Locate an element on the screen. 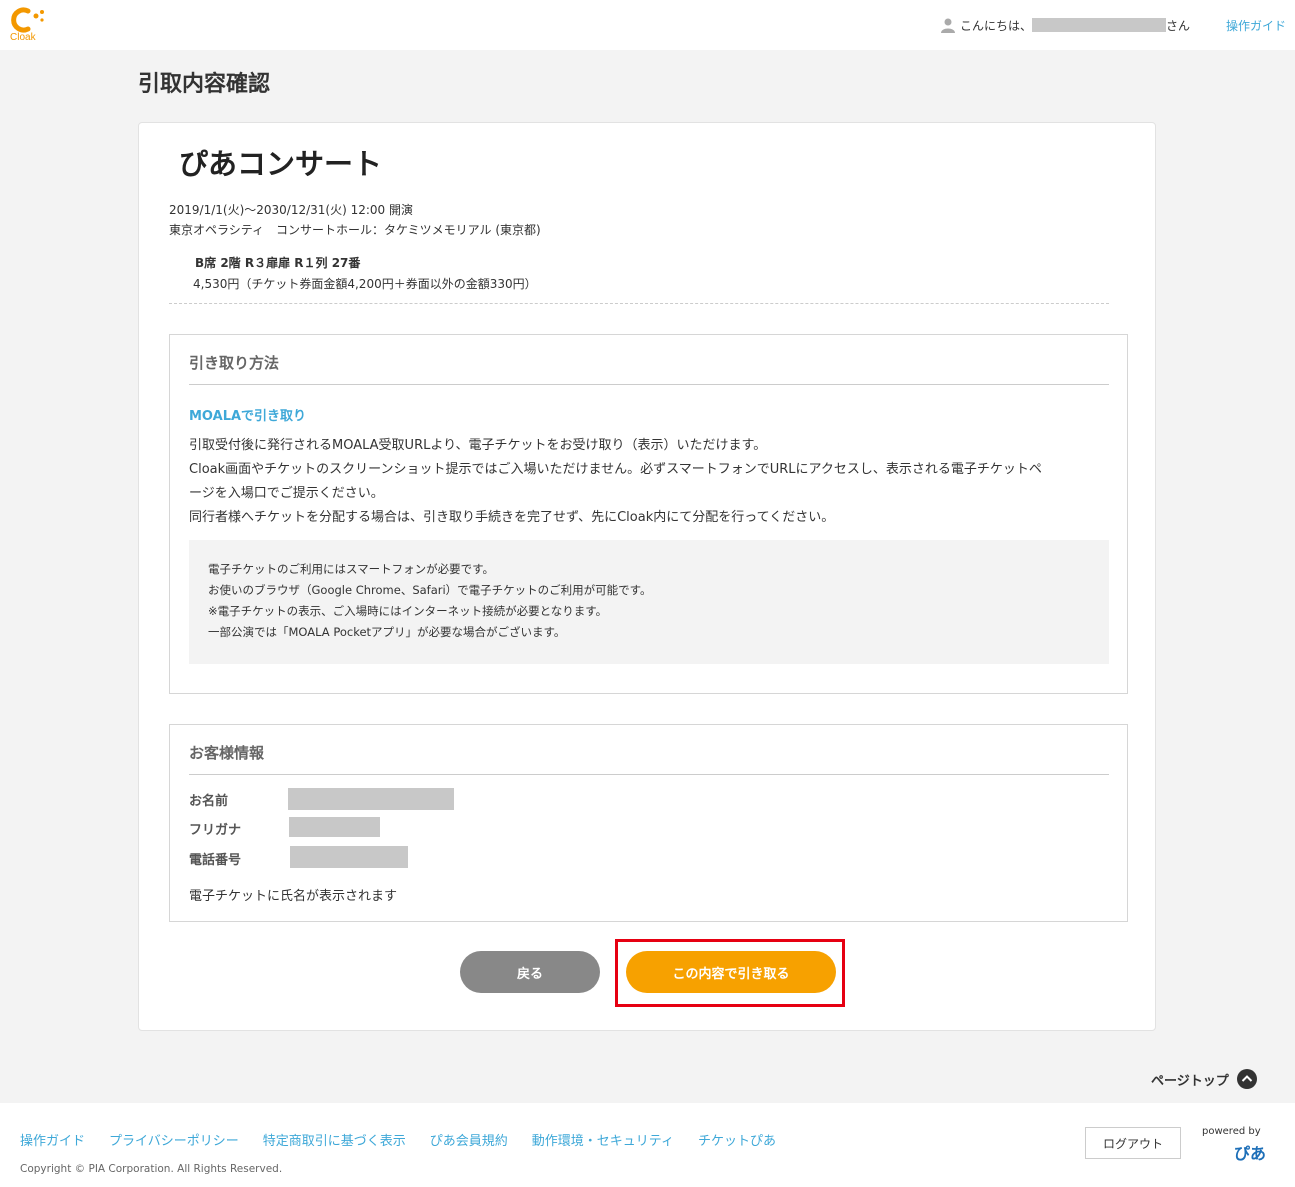 The width and height of the screenshot is (1295, 1187). pickup-method-name: MOALAで引き取り is located at coordinates (248, 416).